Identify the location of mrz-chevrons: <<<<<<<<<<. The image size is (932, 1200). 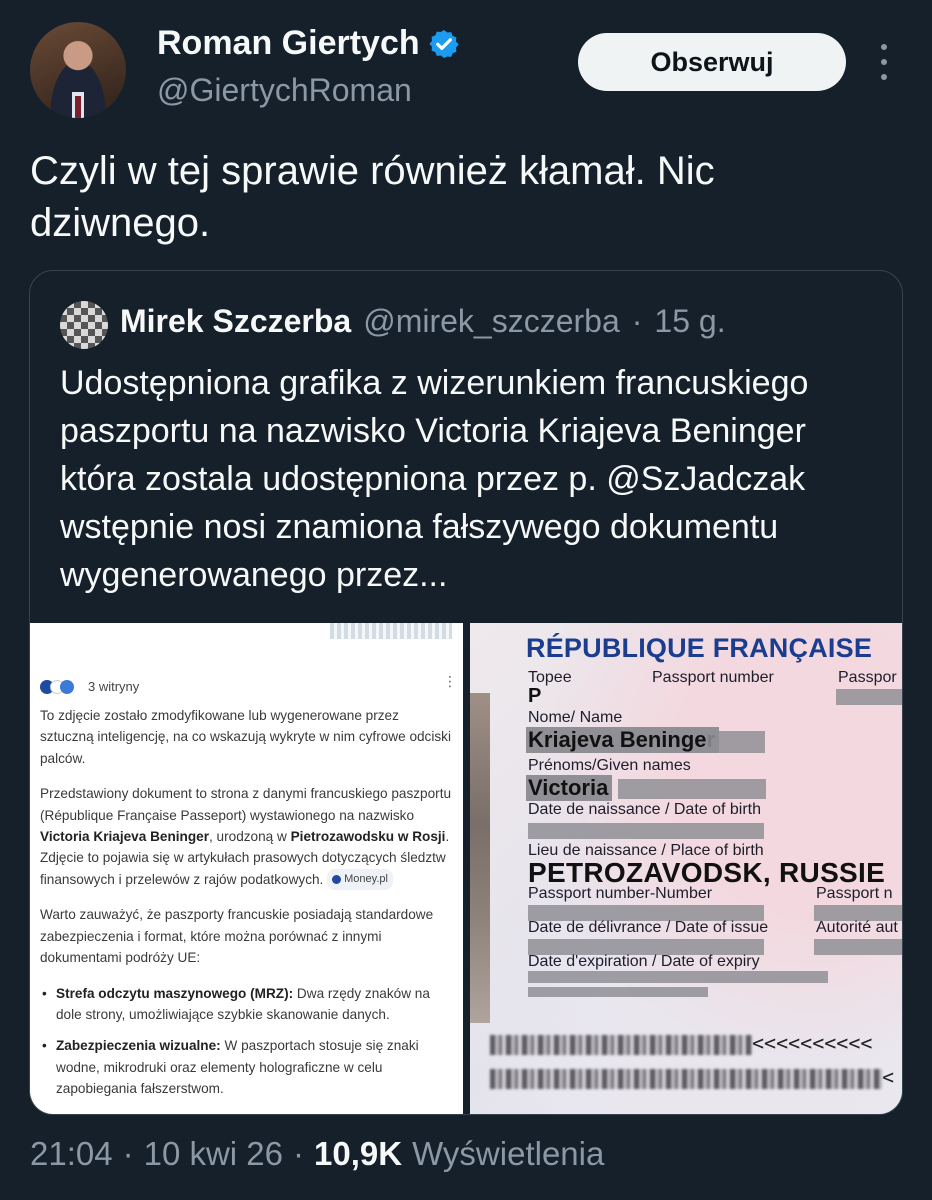
(812, 1043).